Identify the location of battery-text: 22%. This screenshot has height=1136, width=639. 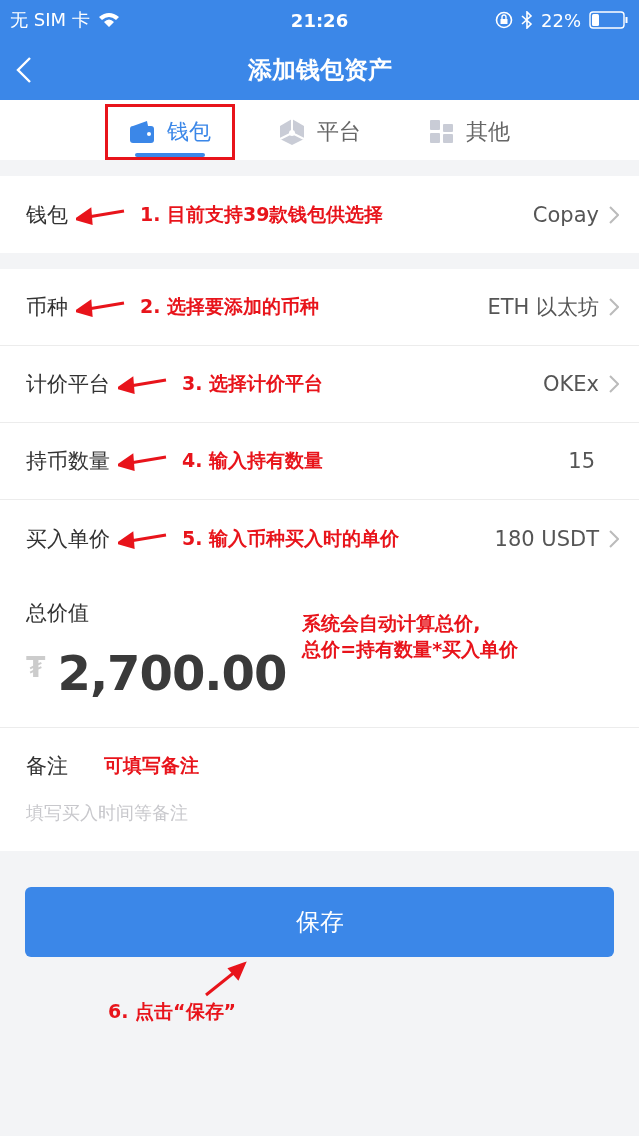
(561, 20).